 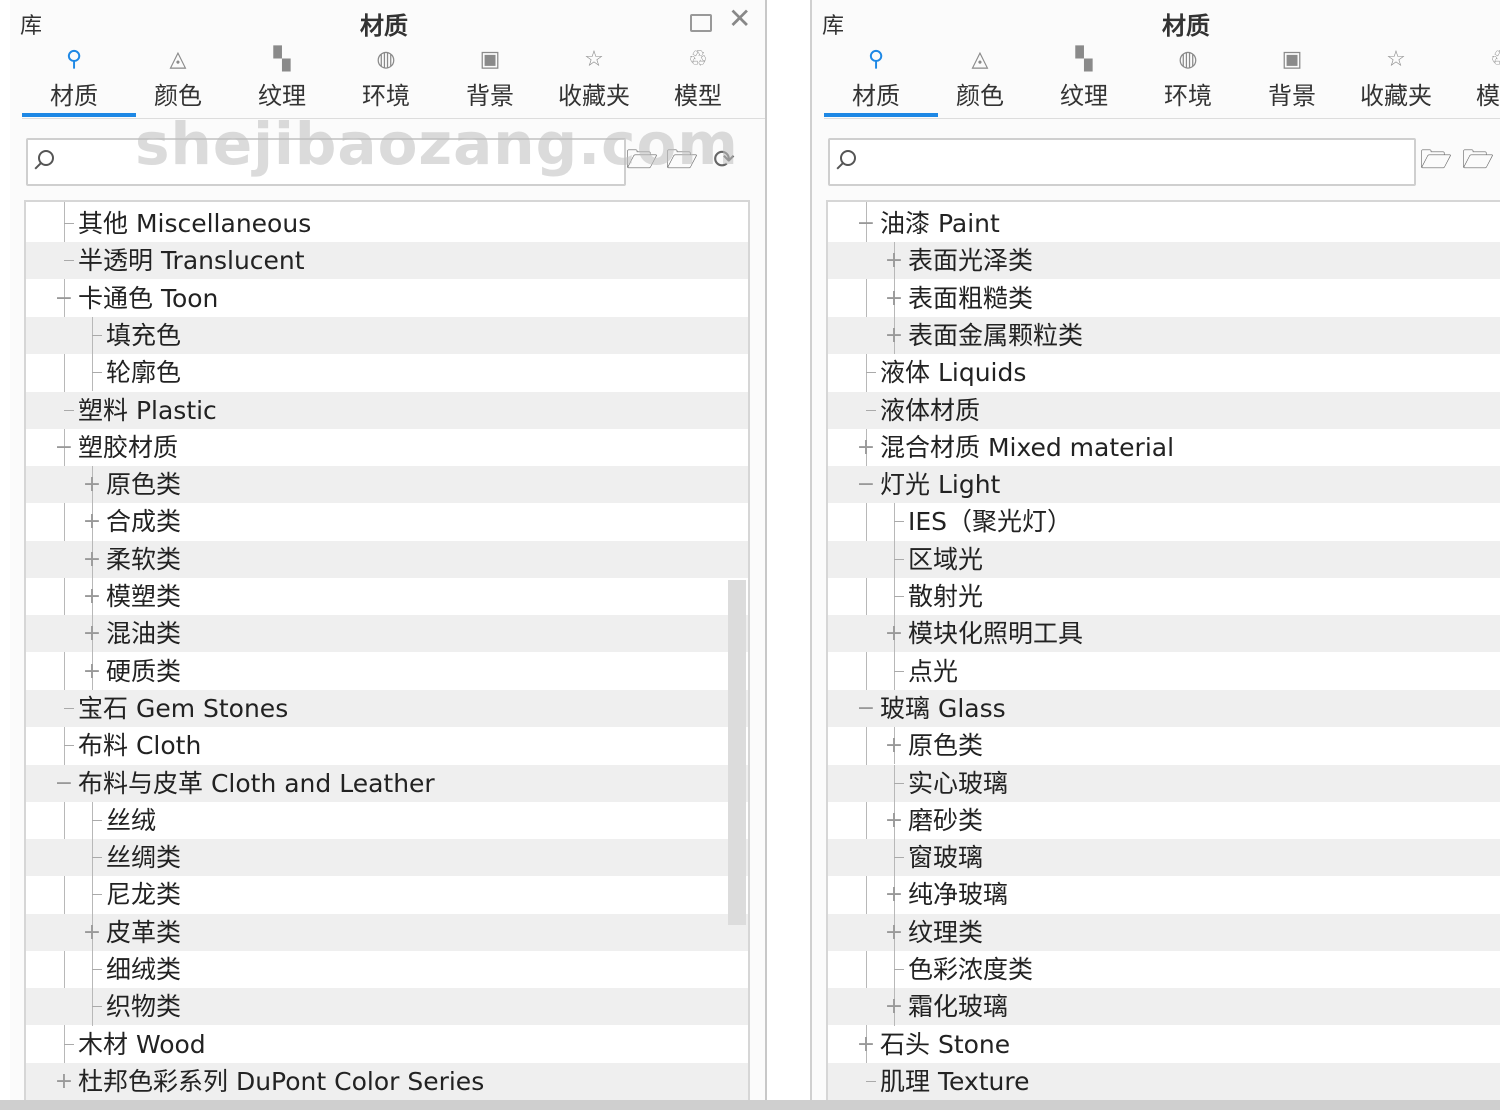 I want to click on tree-connector, so click(x=899, y=522).